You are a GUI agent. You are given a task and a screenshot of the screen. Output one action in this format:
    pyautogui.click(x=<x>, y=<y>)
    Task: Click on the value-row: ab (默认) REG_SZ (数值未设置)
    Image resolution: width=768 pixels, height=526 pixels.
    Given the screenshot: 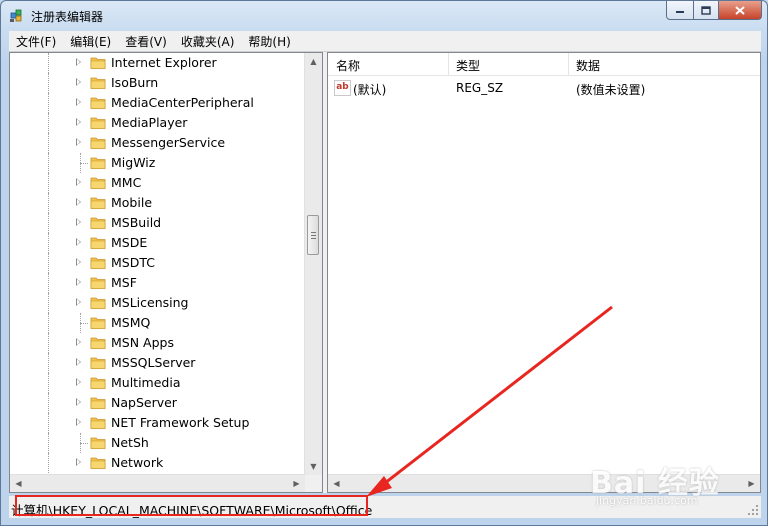 What is the action you would take?
    pyautogui.click(x=544, y=88)
    